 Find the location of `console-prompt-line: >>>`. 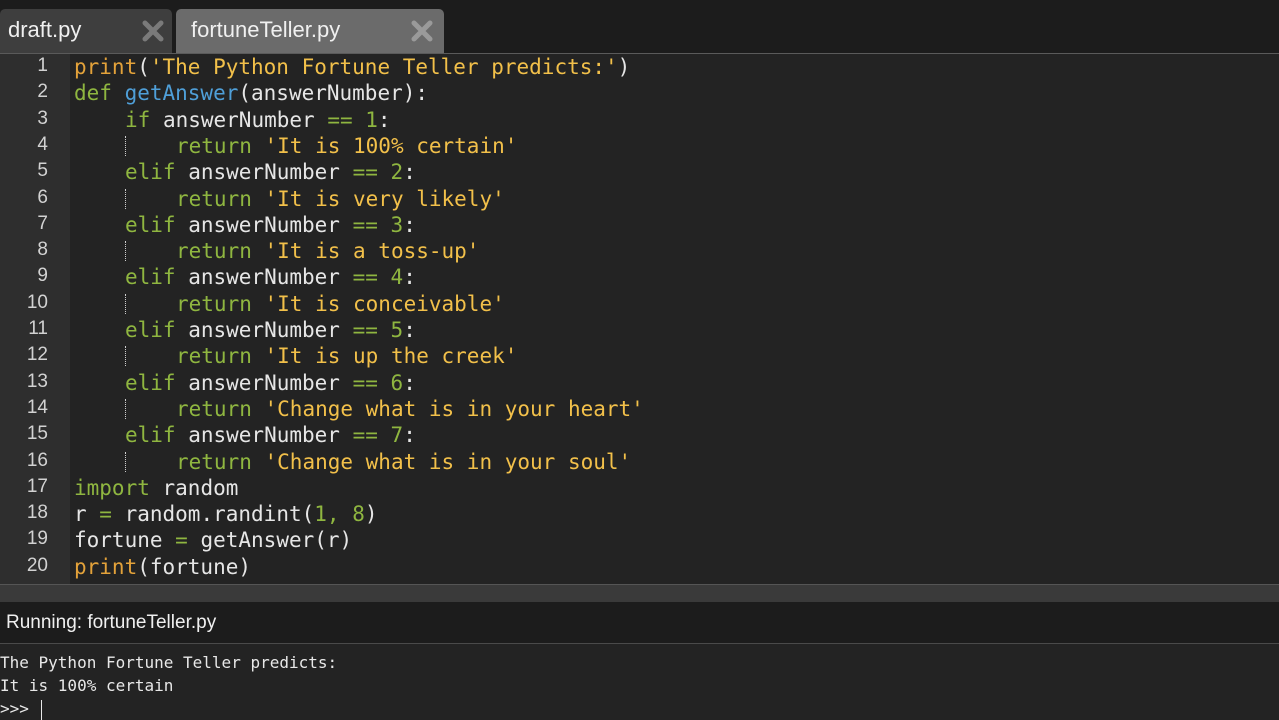

console-prompt-line: >>> is located at coordinates (21, 709).